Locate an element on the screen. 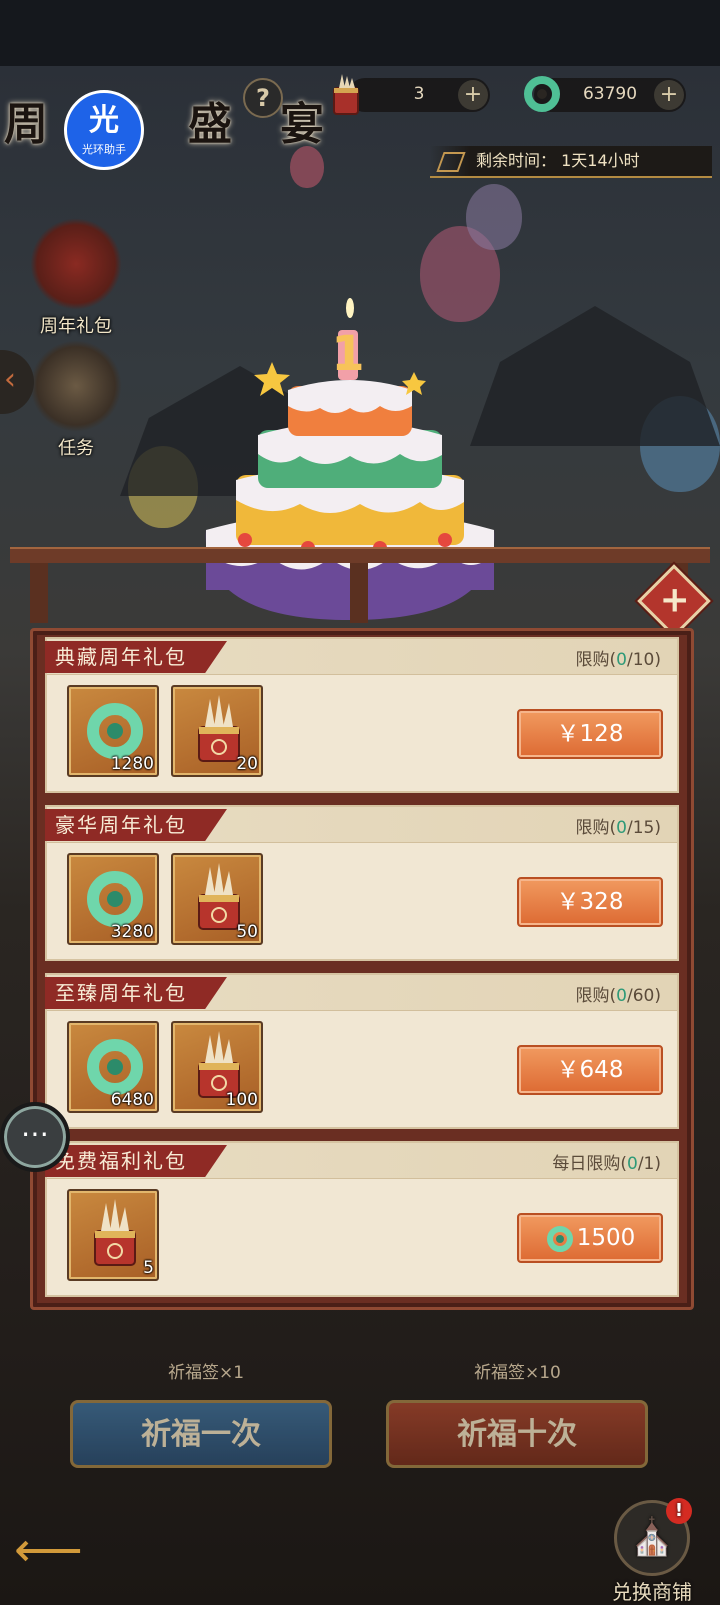 The width and height of the screenshot is (720, 1605). event-title: 周年盛宴 is located at coordinates (188, 124).